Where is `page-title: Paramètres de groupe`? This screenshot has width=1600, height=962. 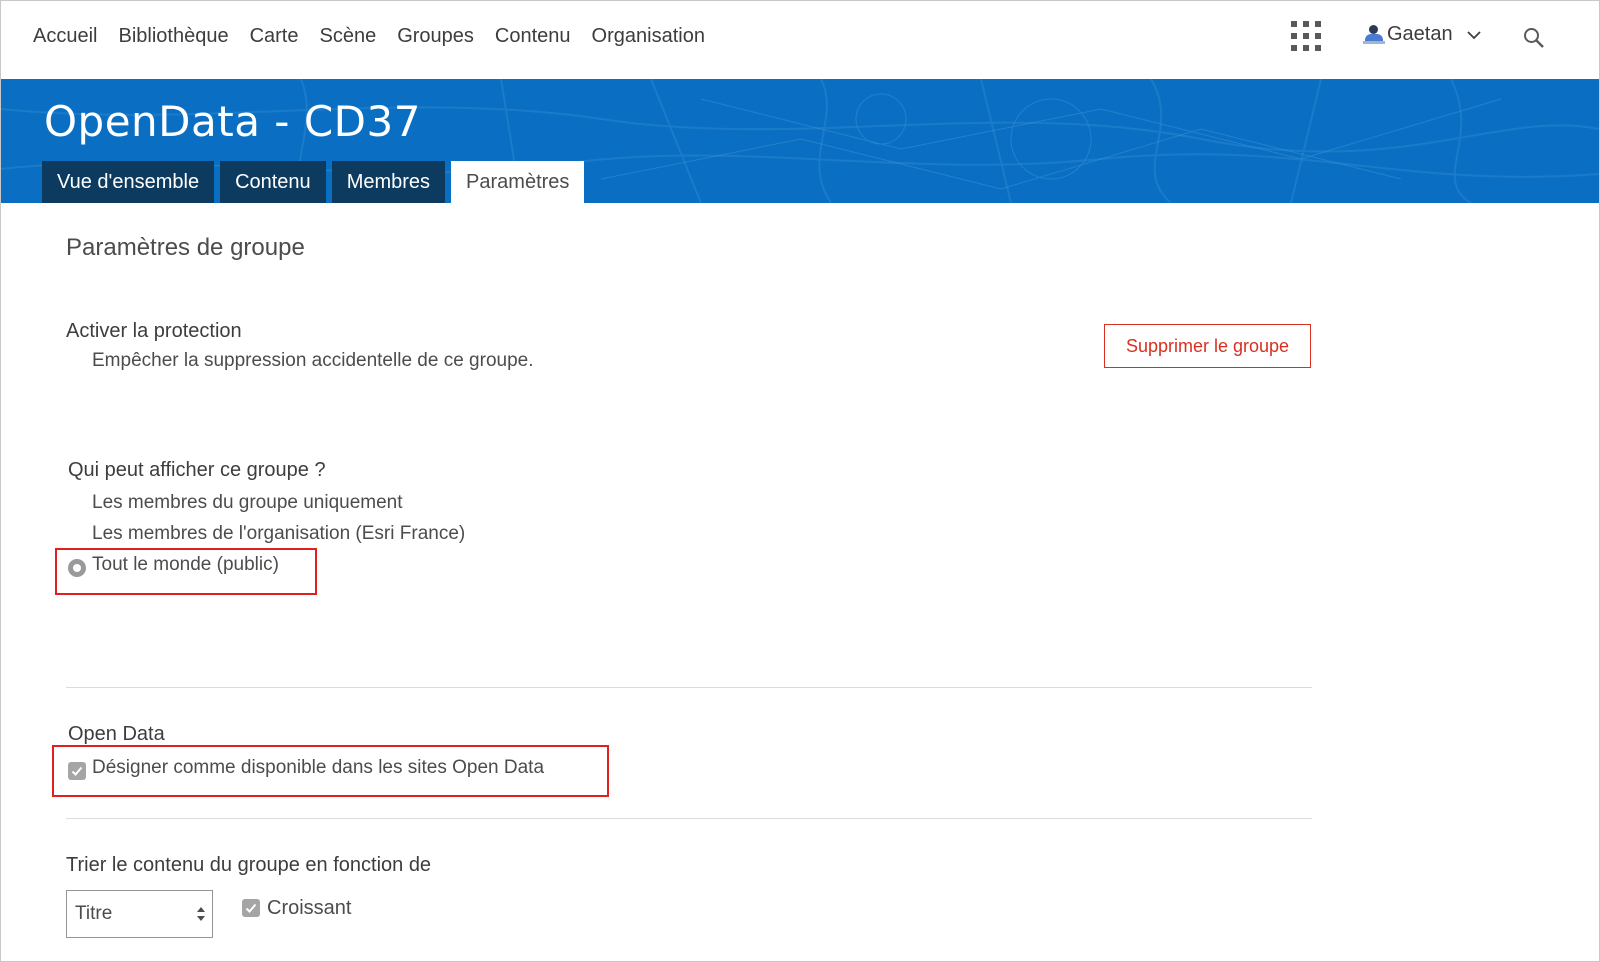 page-title: Paramètres de groupe is located at coordinates (185, 247).